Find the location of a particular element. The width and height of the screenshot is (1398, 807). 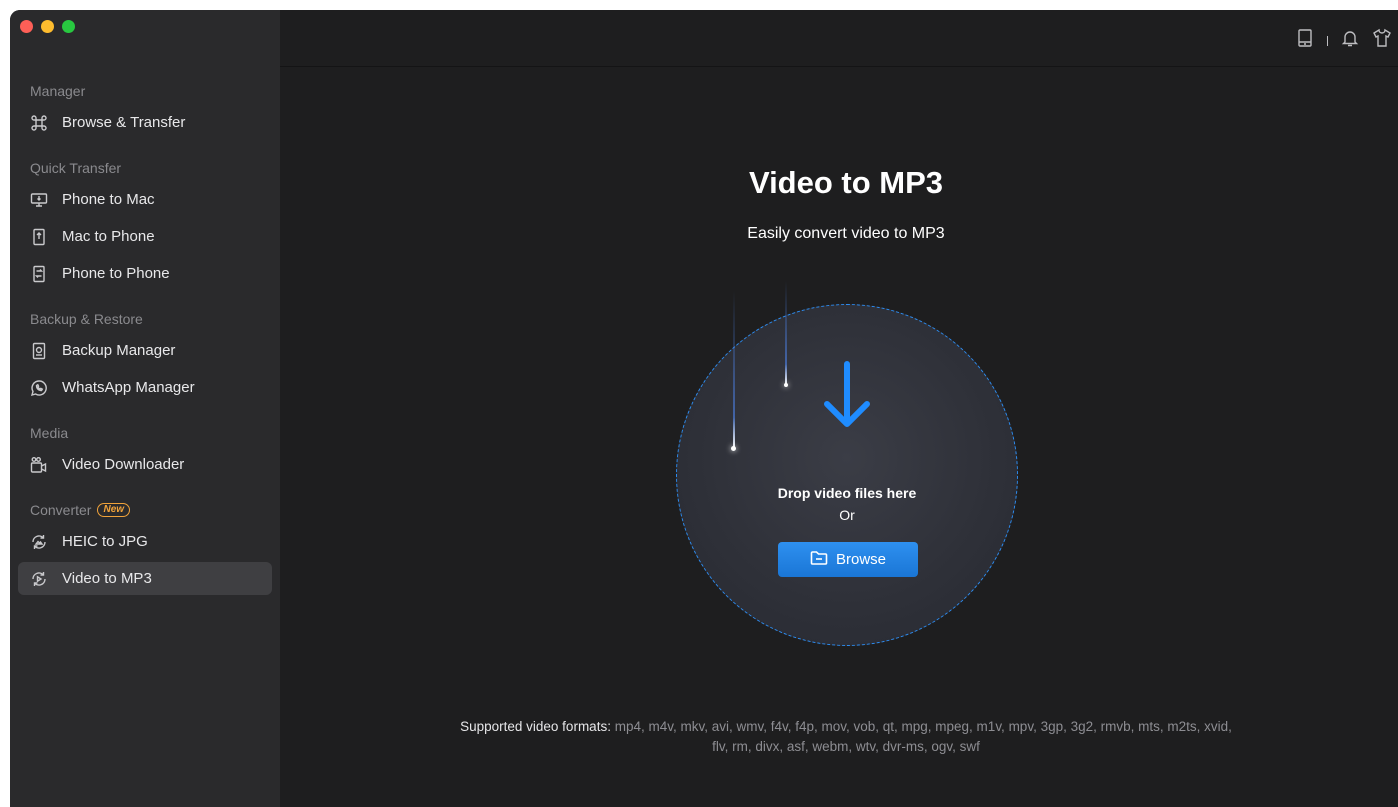

sidebar-item-label: Backup Manager is located at coordinates (119, 350).